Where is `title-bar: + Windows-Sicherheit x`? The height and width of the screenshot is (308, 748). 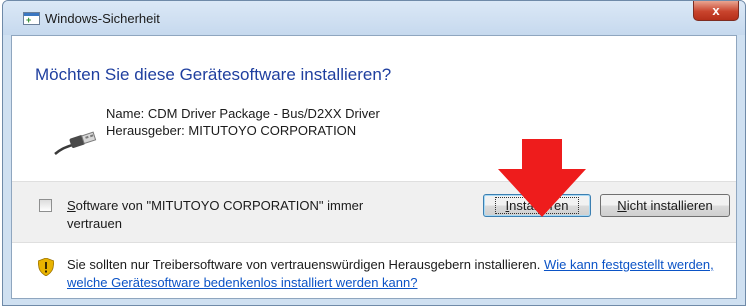
title-bar: + Windows-Sicherheit x is located at coordinates (374, 18).